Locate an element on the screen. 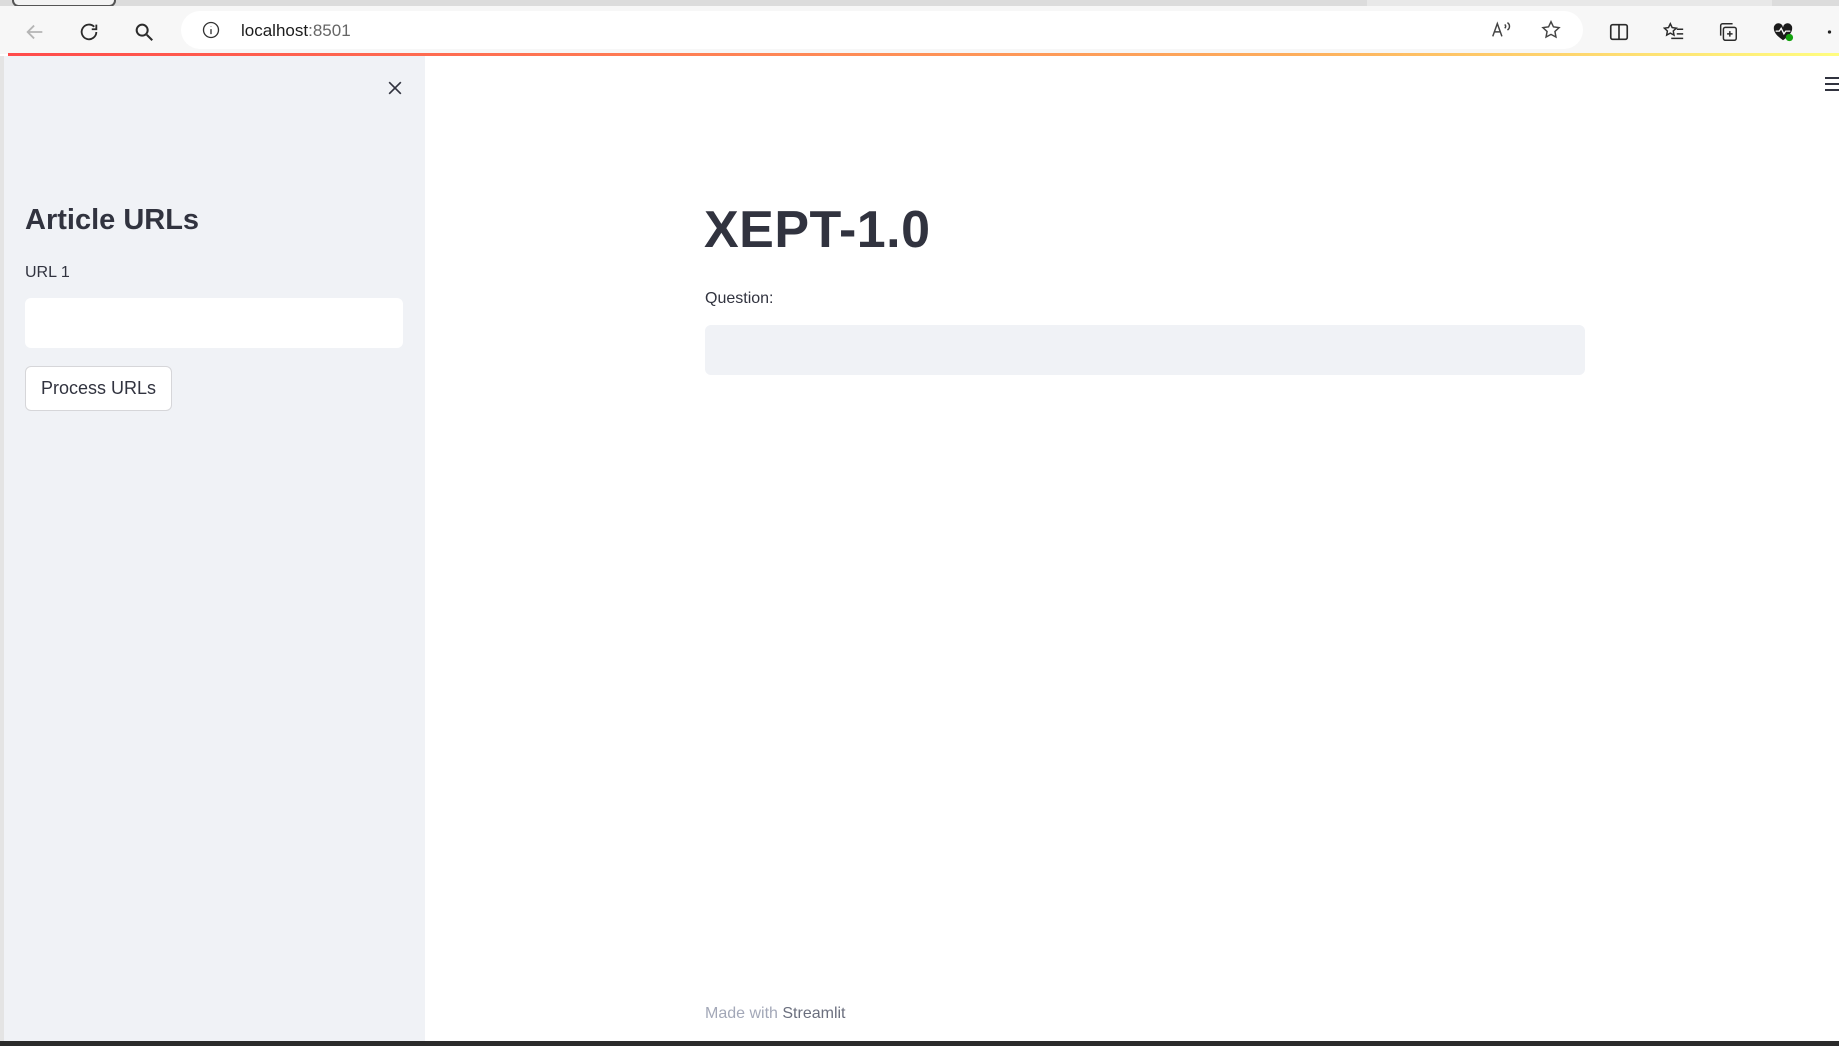 The height and width of the screenshot is (1046, 1839). url-host: localhost is located at coordinates (275, 30).